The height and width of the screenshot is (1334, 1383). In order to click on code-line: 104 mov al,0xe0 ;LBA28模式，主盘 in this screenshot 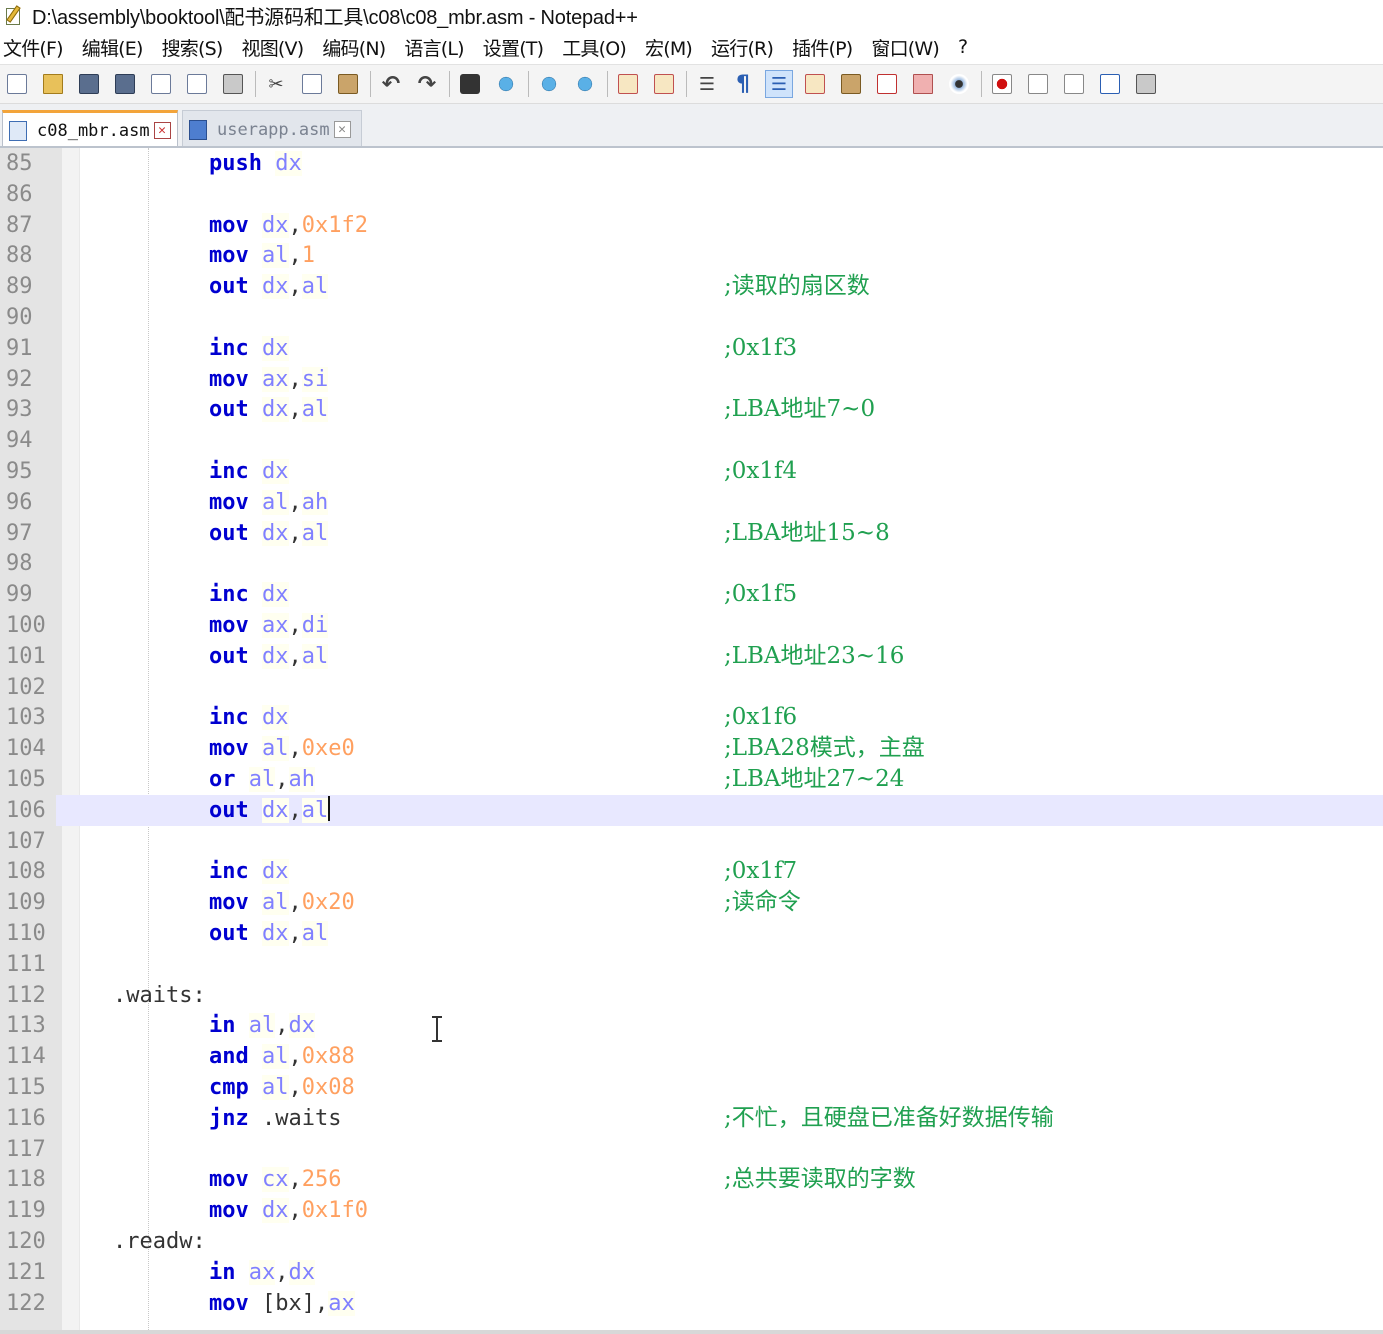, I will do `click(691, 748)`.